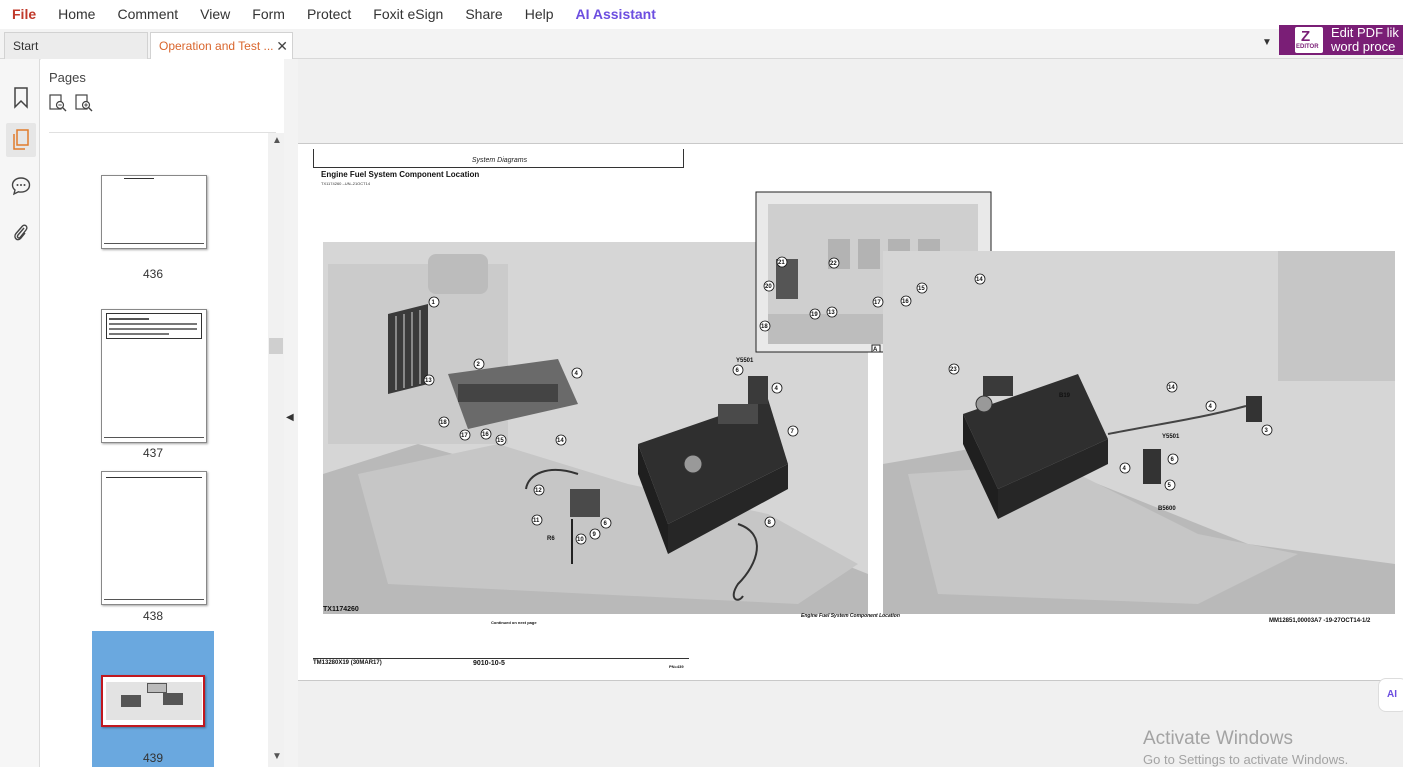 This screenshot has width=1403, height=767. Describe the element at coordinates (539, 14) in the screenshot. I see `menu-help: Help` at that location.